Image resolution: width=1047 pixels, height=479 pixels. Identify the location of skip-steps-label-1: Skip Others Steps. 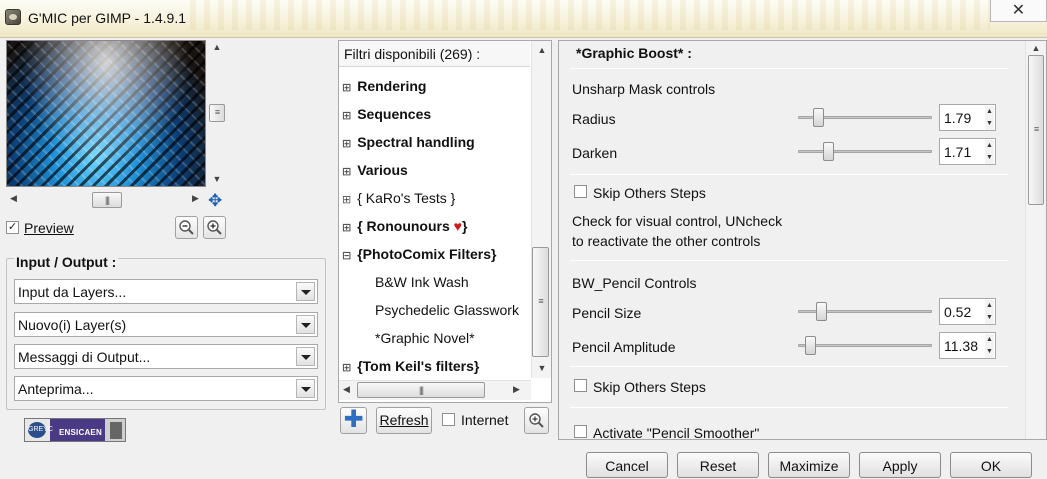
(649, 193).